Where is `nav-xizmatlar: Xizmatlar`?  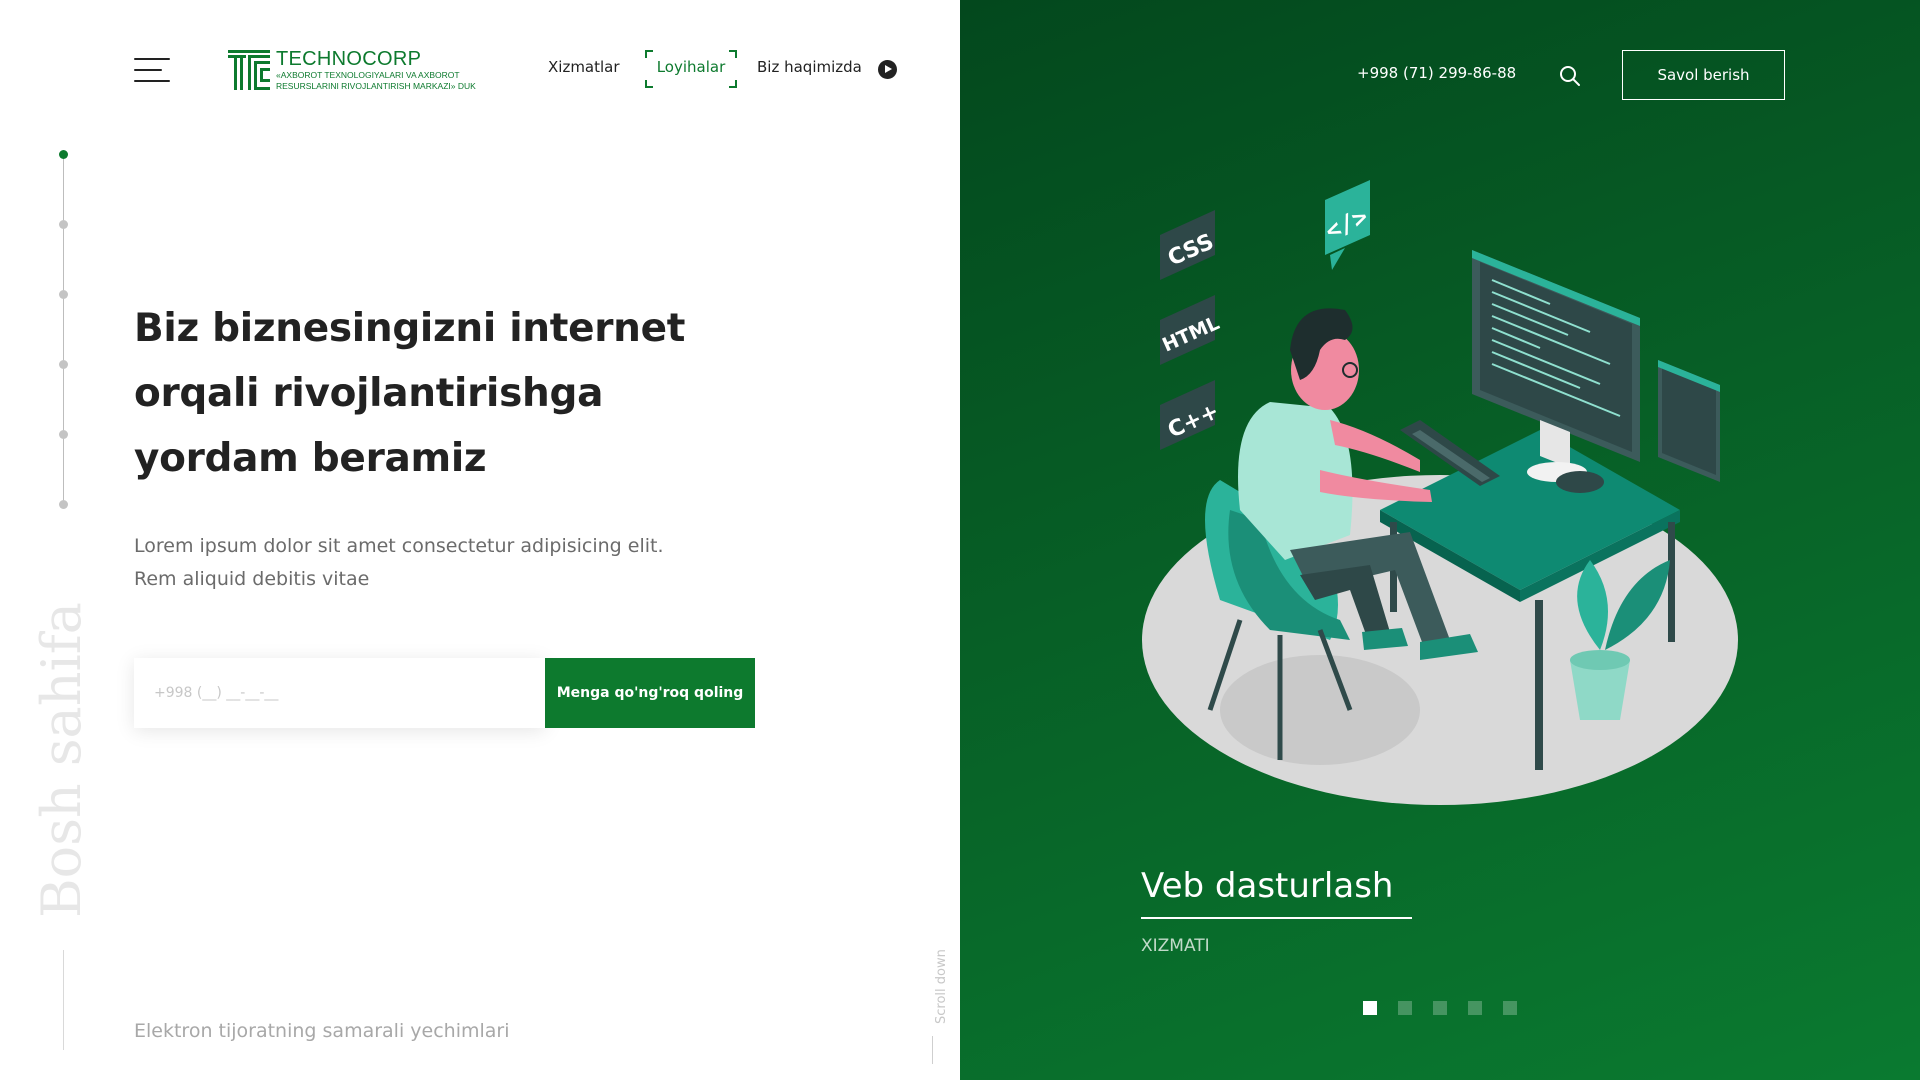
nav-xizmatlar: Xizmatlar is located at coordinates (584, 67).